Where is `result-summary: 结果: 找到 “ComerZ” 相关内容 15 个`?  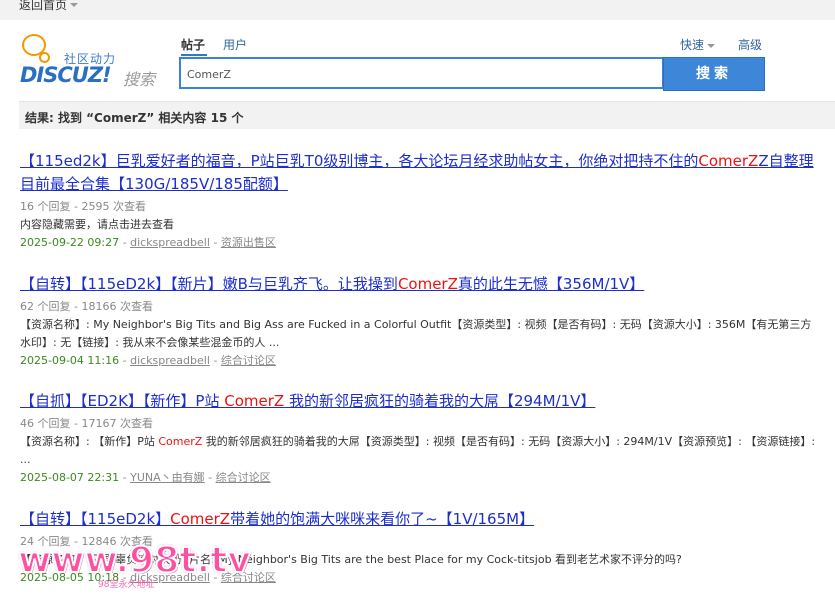
result-summary: 结果: 找到 “ComerZ” 相关内容 15 个 is located at coordinates (134, 118).